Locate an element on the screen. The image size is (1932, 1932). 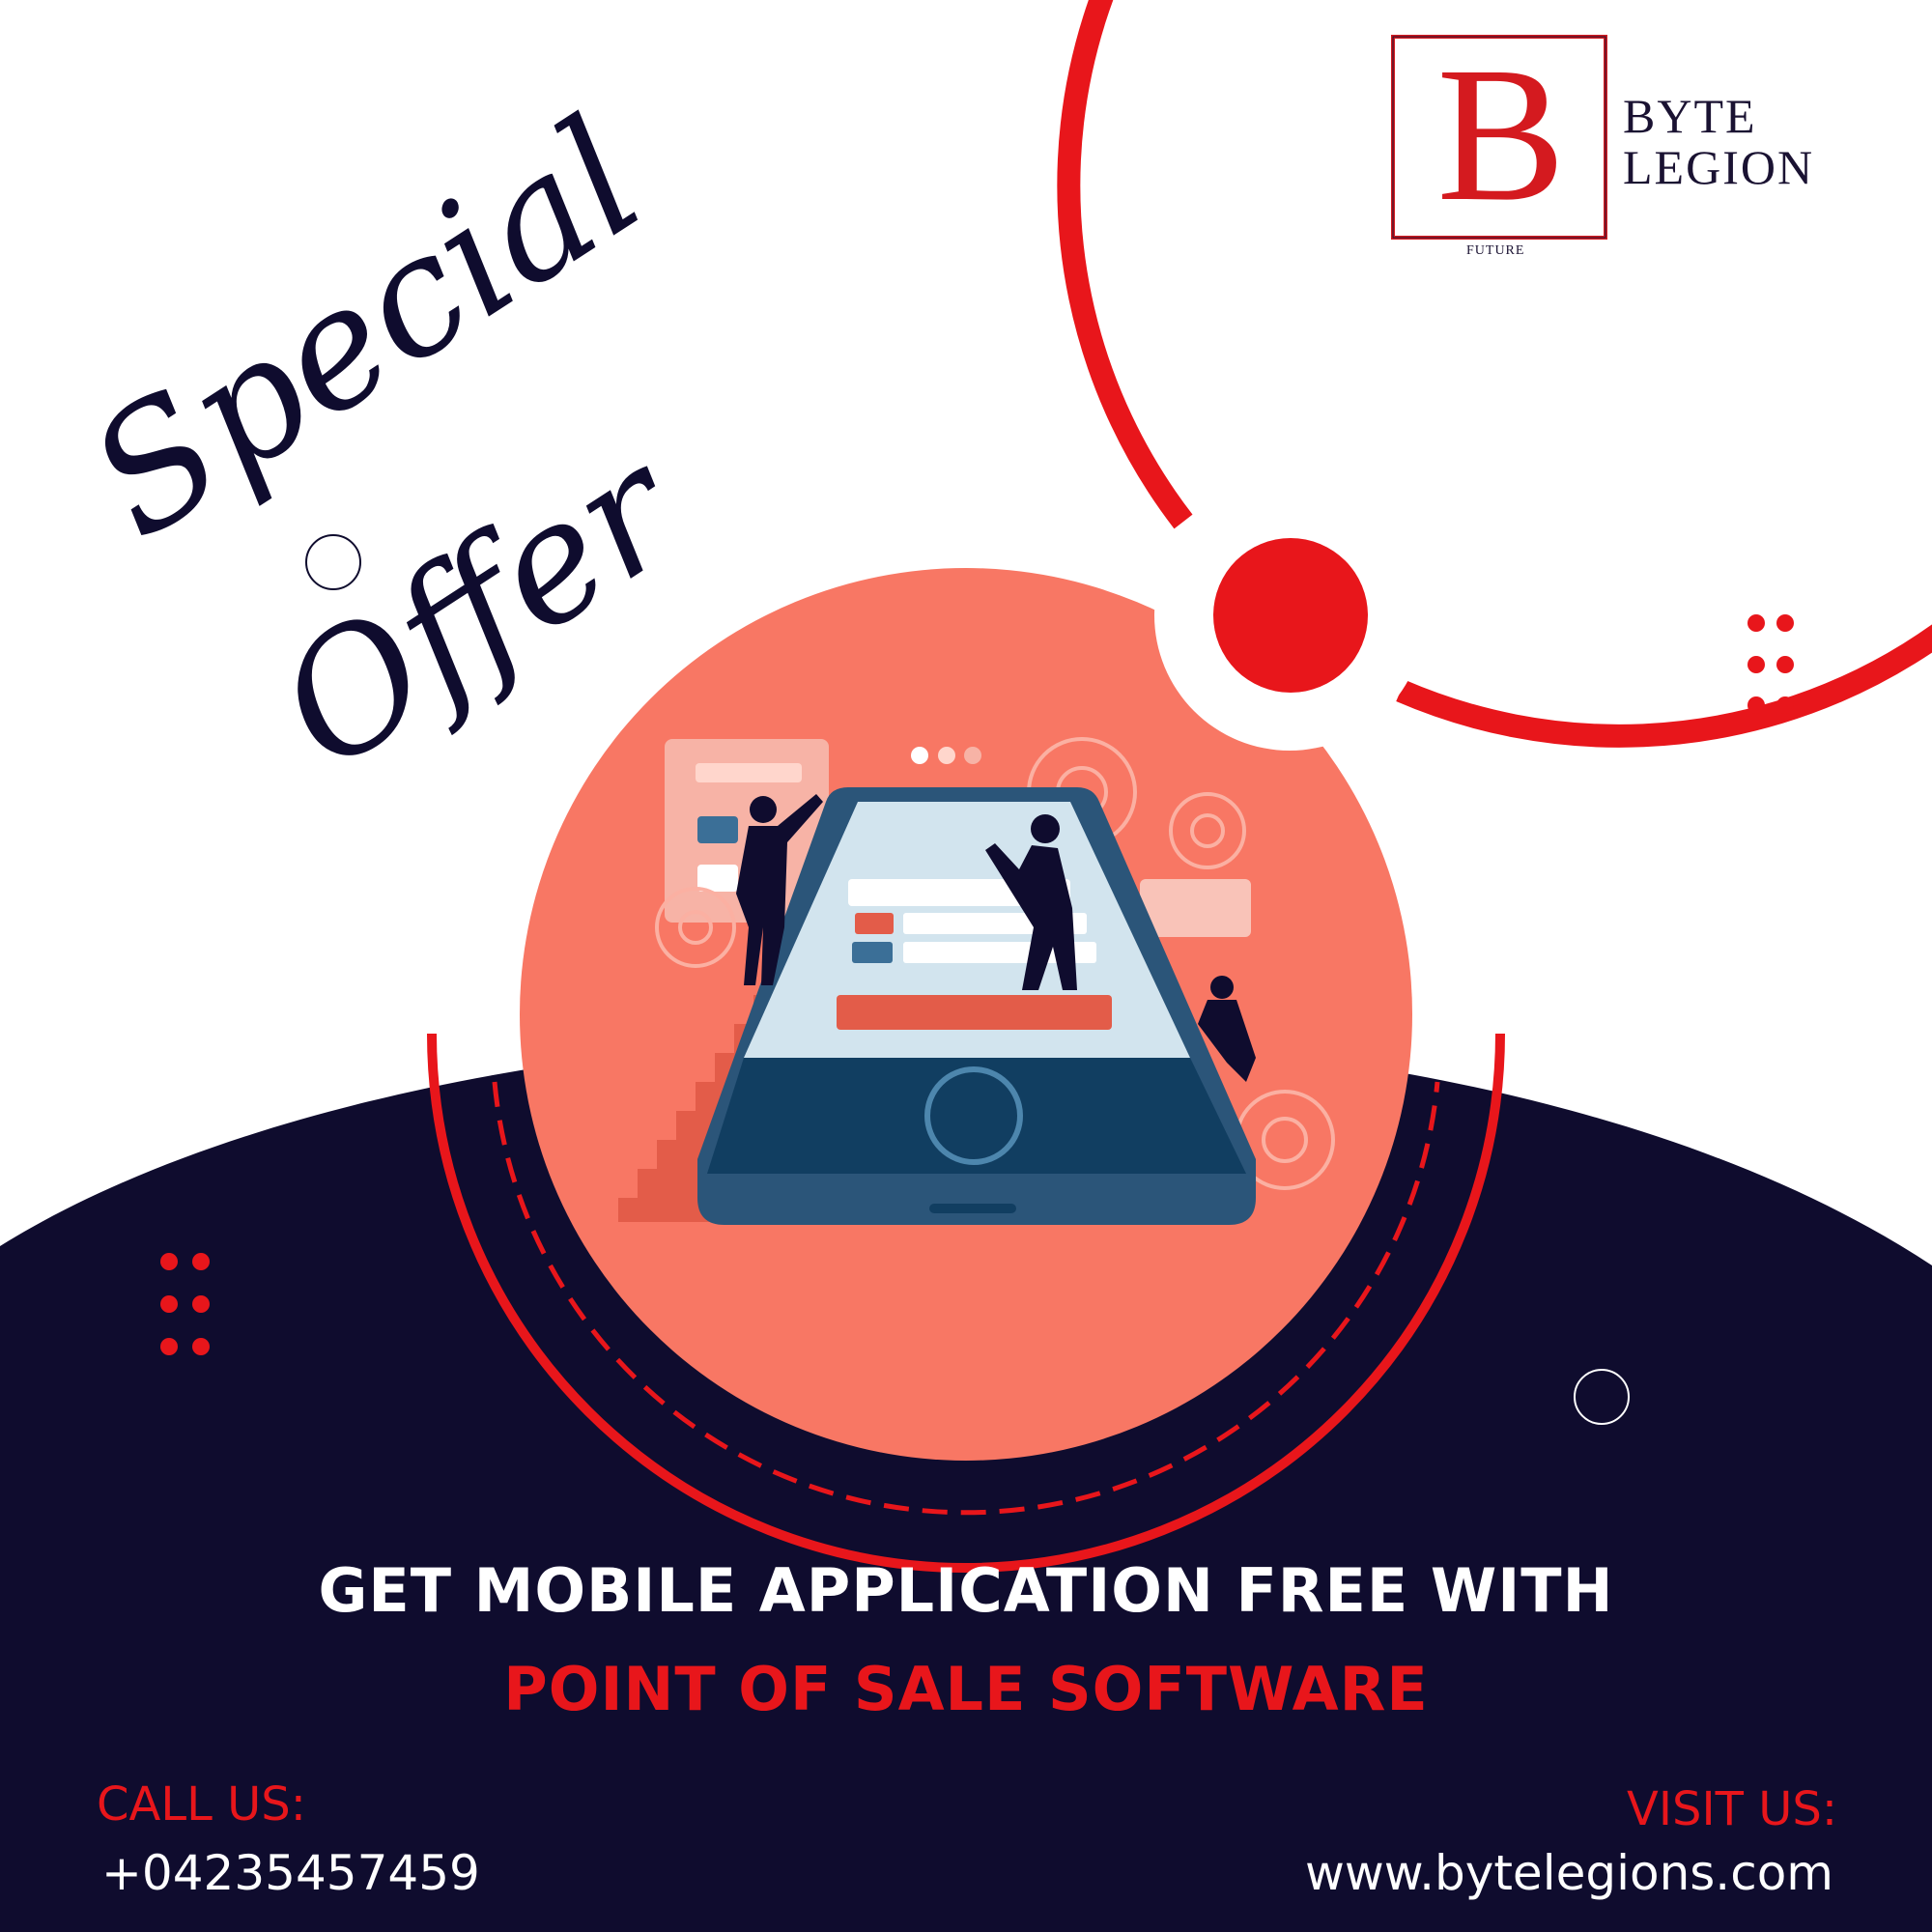
logo-line2: LEGION is located at coordinates (1719, 167).